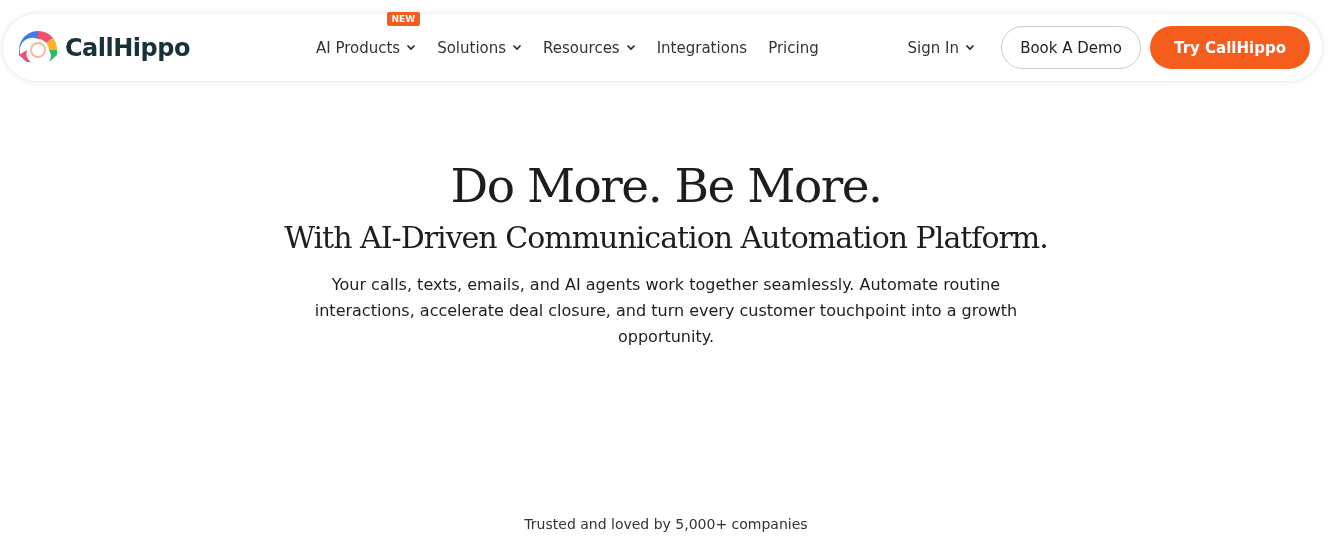  I want to click on nav-link: Resources, so click(589, 47).